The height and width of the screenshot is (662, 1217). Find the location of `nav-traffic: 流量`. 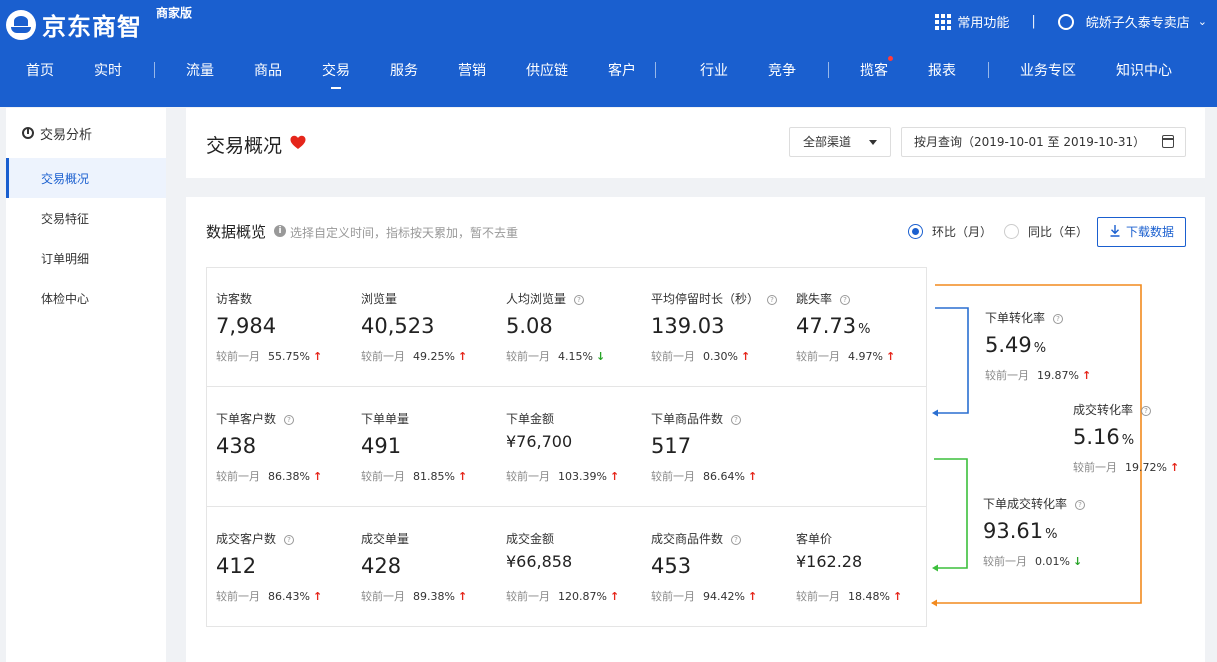

nav-traffic: 流量 is located at coordinates (200, 70).